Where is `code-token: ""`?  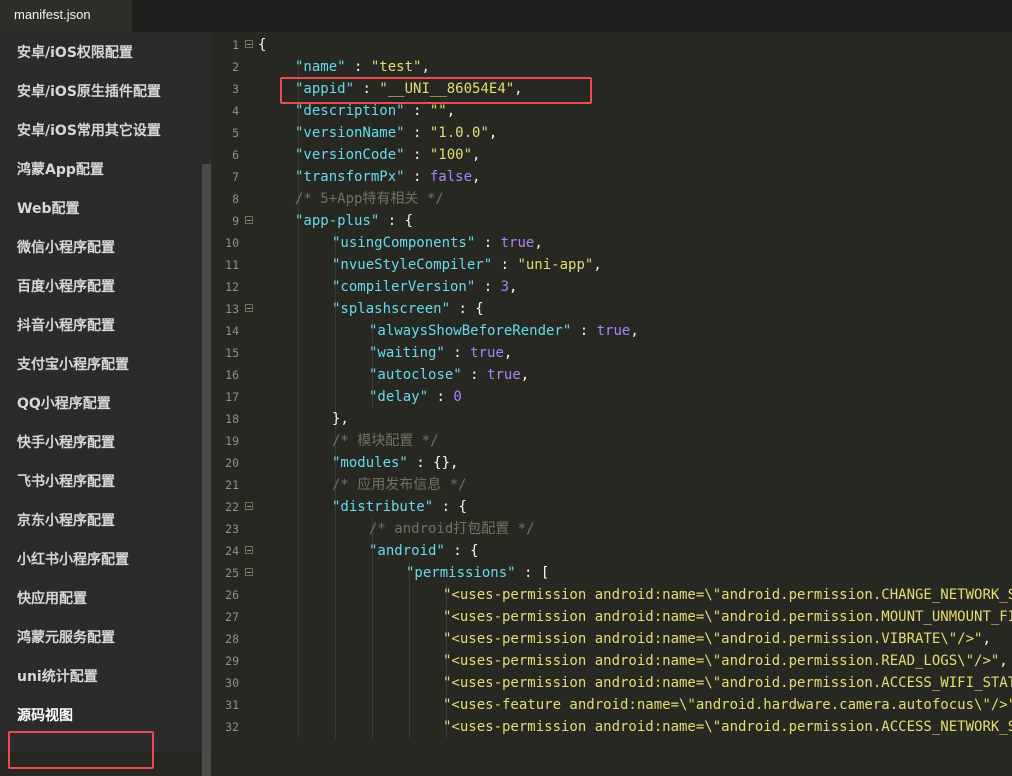 code-token: "" is located at coordinates (438, 111).